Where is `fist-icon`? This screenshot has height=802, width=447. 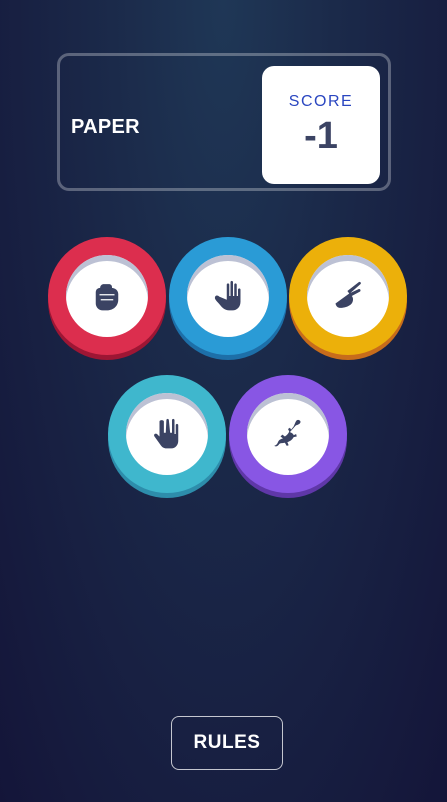 fist-icon is located at coordinates (107, 297).